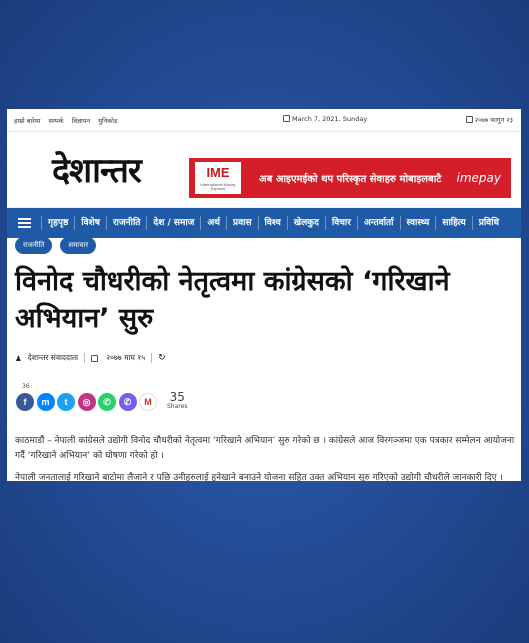 The image size is (529, 643). What do you see at coordinates (53, 358) in the screenshot?
I see `author-name: देशान्तर संवाददाता` at bounding box center [53, 358].